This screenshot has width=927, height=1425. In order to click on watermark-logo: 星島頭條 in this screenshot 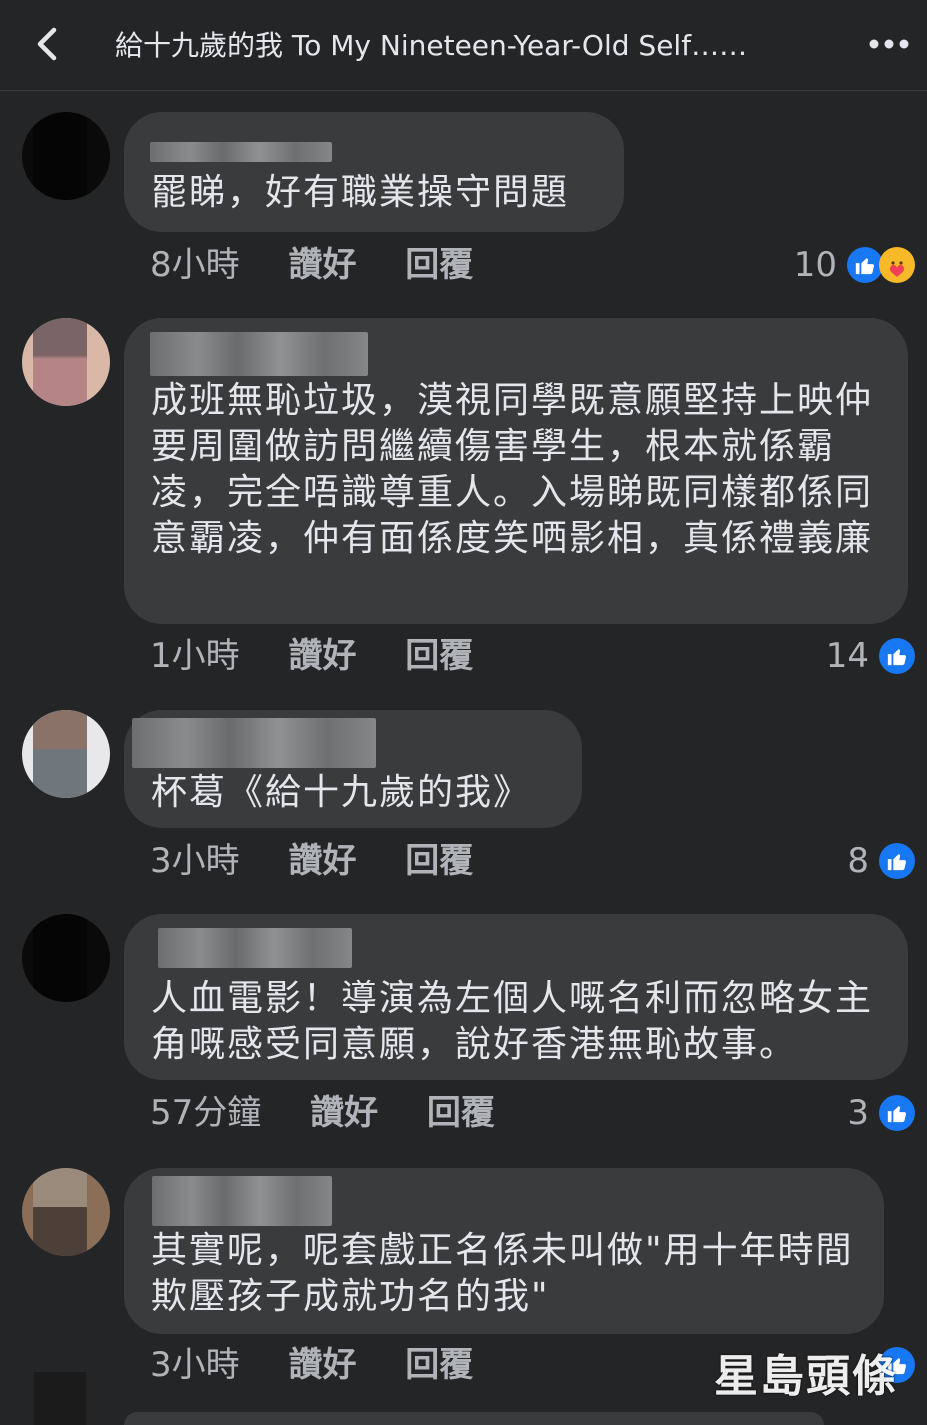, I will do `click(814, 1371)`.